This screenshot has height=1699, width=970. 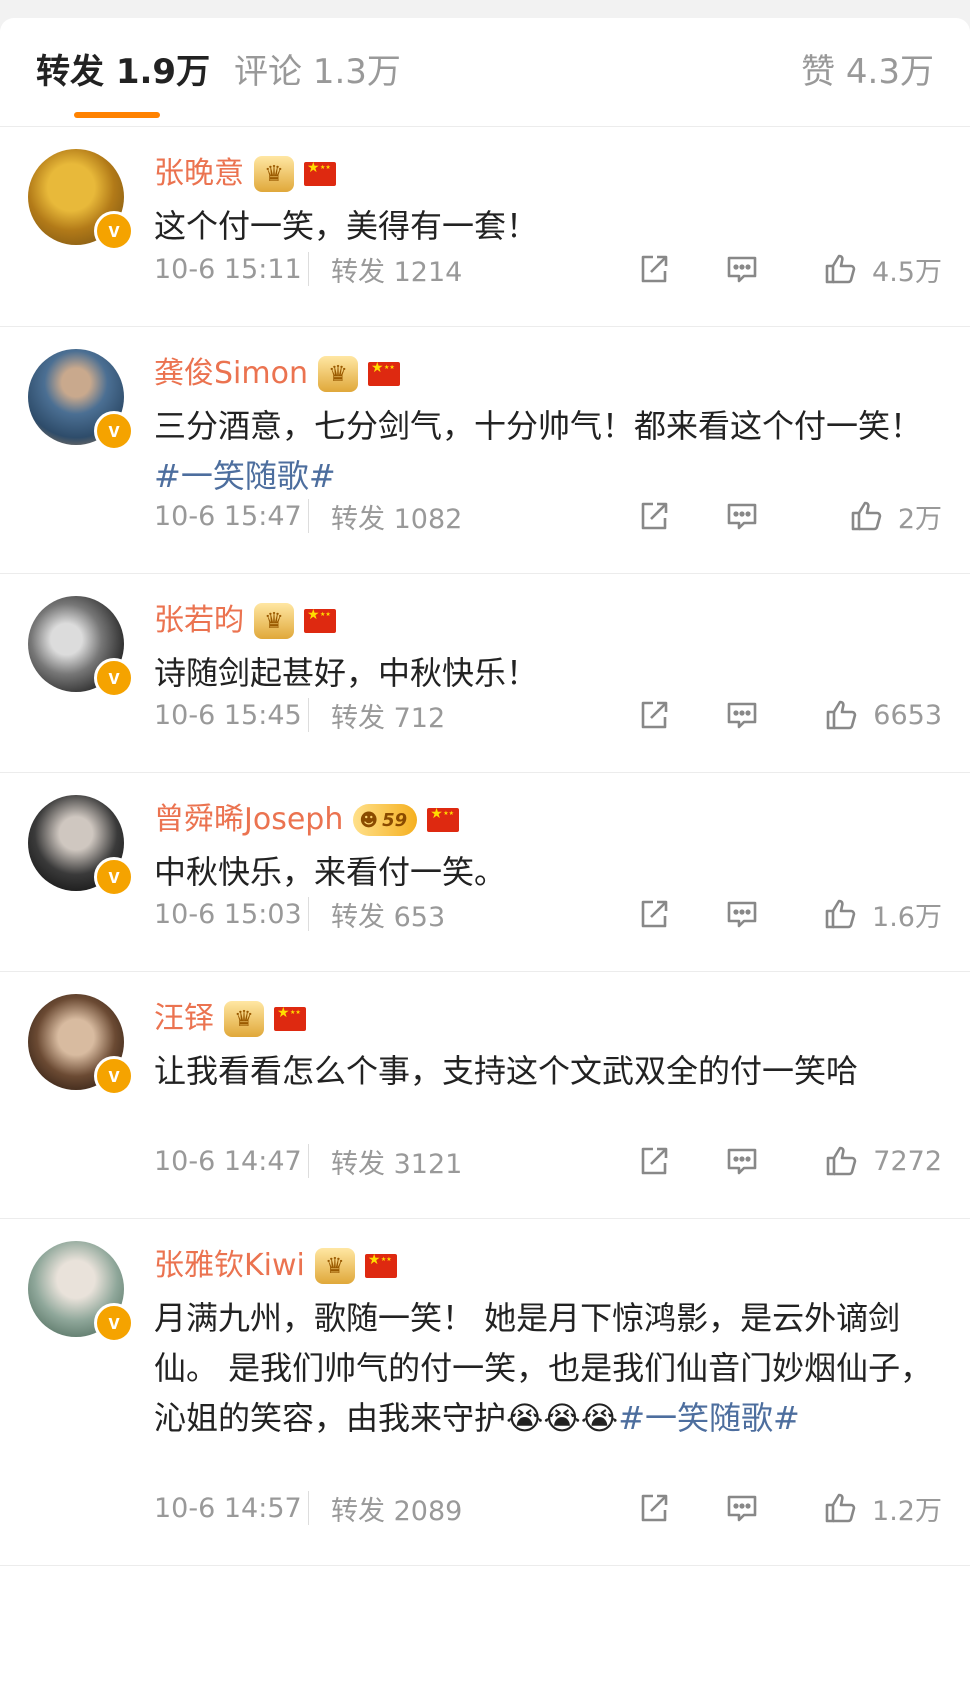 I want to click on astronaut-icon: ☻, so click(x=369, y=820).